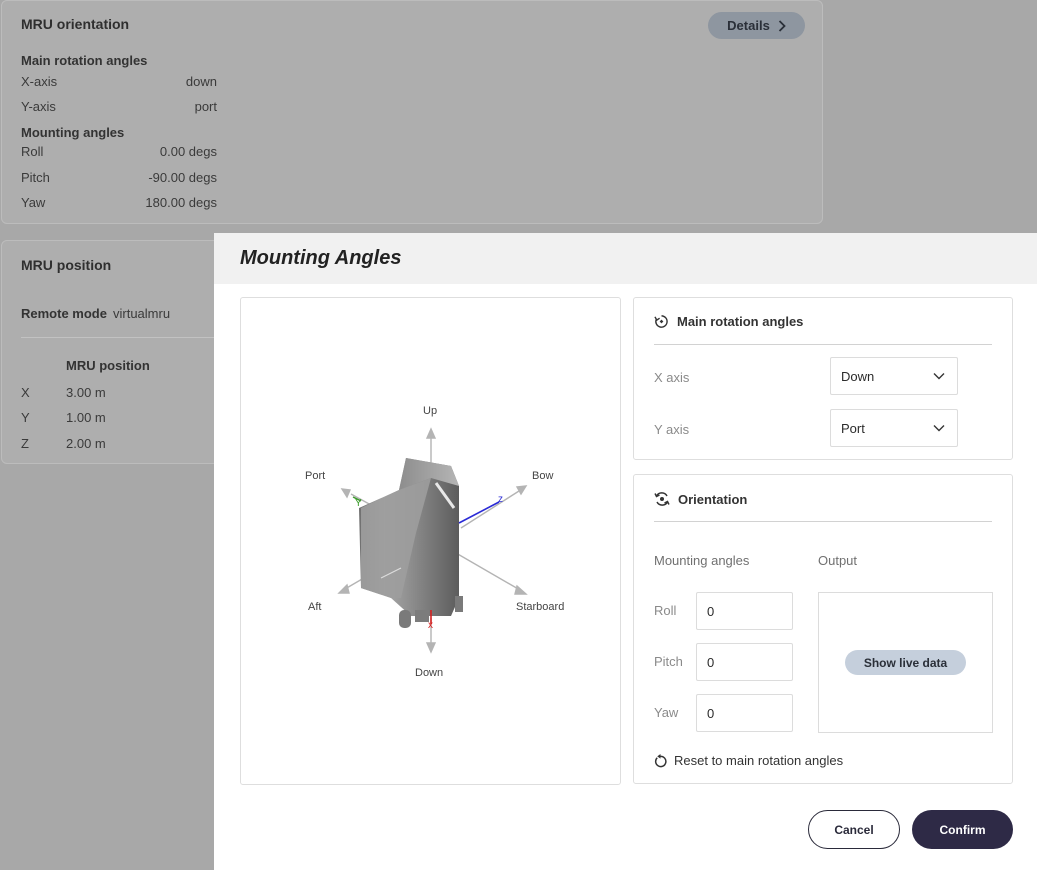 Image resolution: width=1037 pixels, height=870 pixels. What do you see at coordinates (411, 543) in the screenshot?
I see `mru-device-model` at bounding box center [411, 543].